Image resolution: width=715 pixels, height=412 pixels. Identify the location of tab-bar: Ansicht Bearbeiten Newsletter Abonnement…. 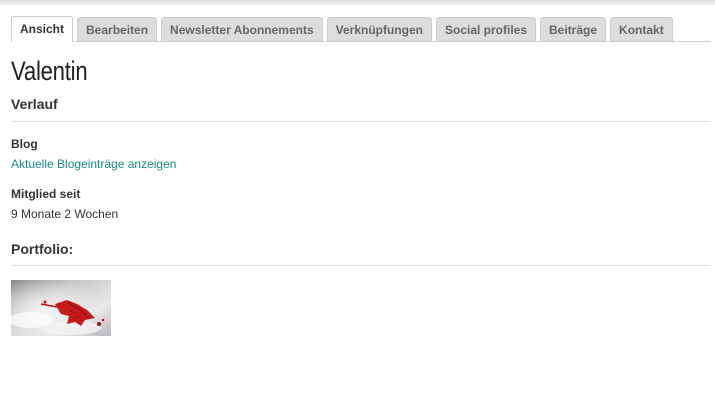
(361, 29).